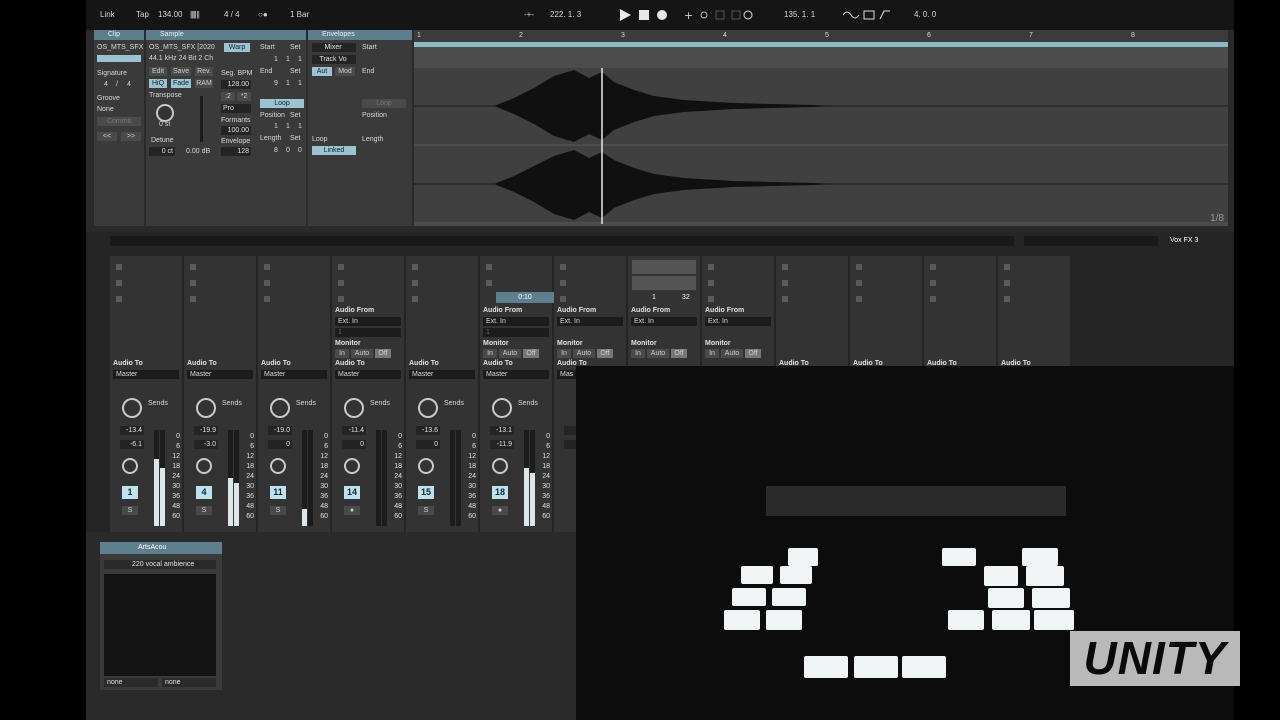  I want to click on envelope-control-select: Track Vo, so click(334, 59).